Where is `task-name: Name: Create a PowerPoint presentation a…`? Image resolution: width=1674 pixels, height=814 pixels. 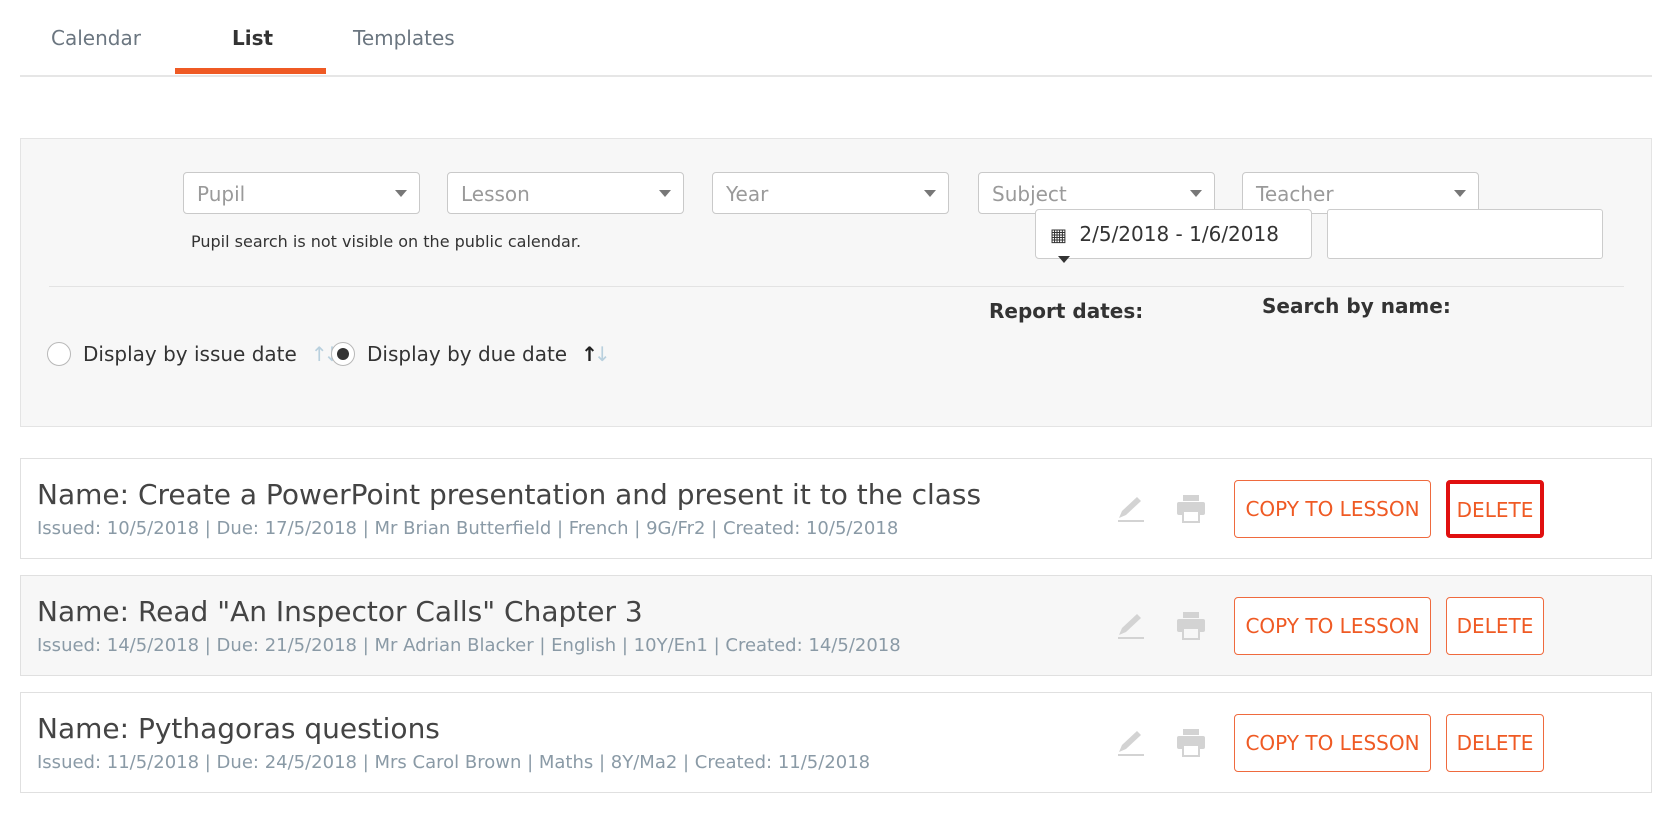 task-name: Name: Create a PowerPoint presentation a… is located at coordinates (509, 494).